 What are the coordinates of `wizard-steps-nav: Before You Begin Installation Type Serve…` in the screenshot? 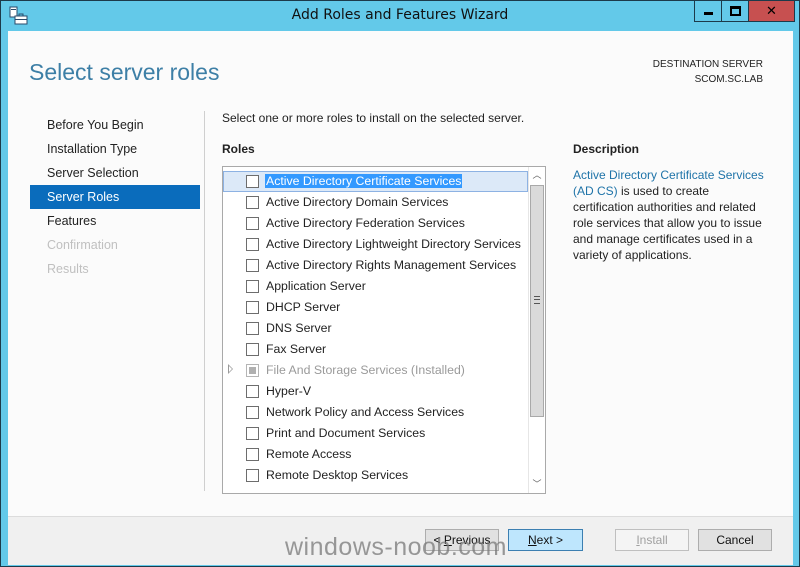 It's located at (115, 197).